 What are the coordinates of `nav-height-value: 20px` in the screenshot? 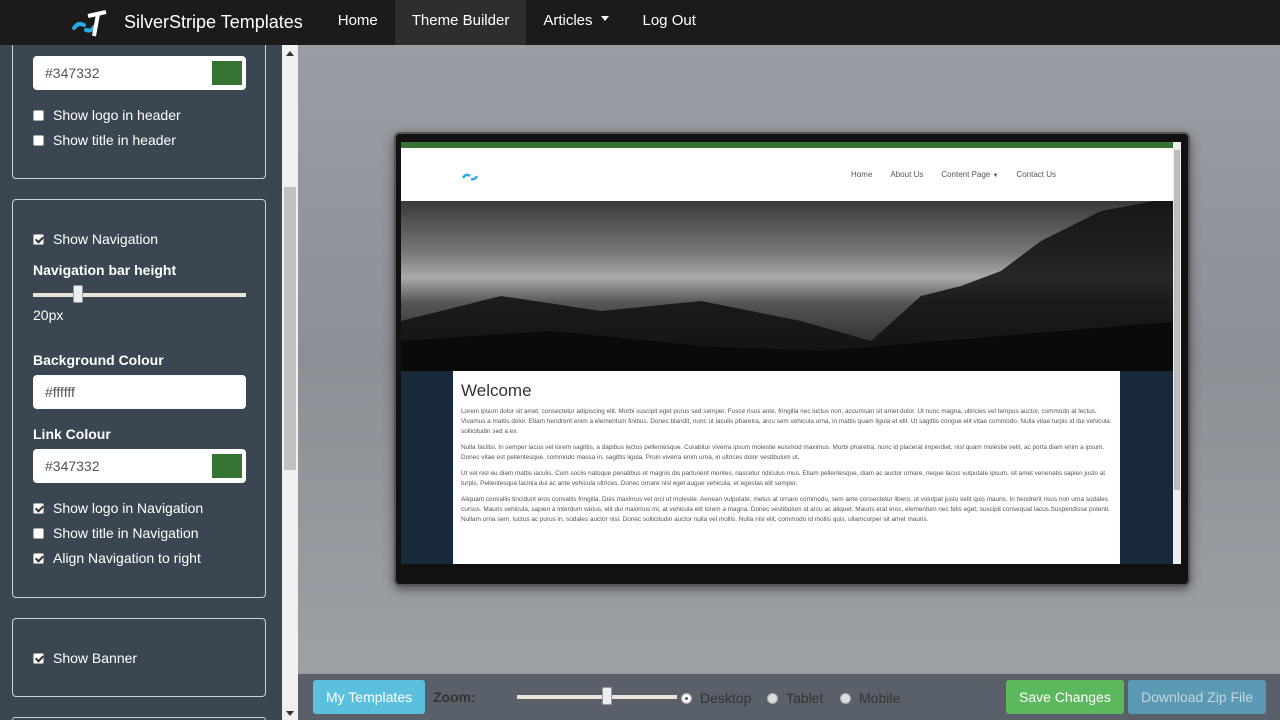 It's located at (48, 315).